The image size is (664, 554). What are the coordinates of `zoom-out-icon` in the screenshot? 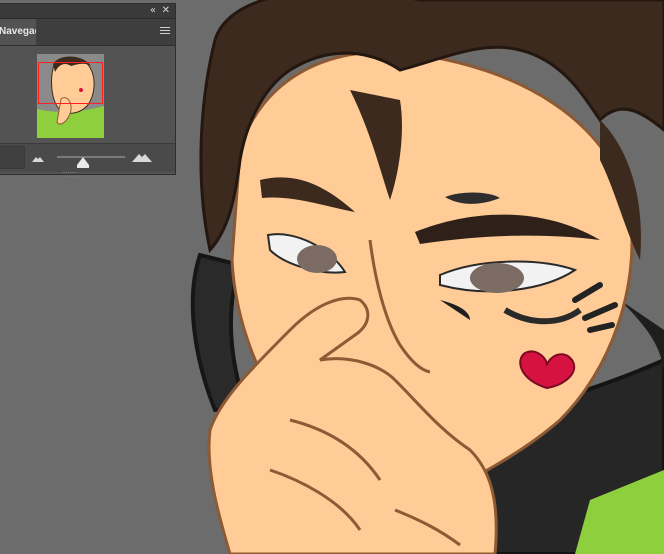 It's located at (38, 159).